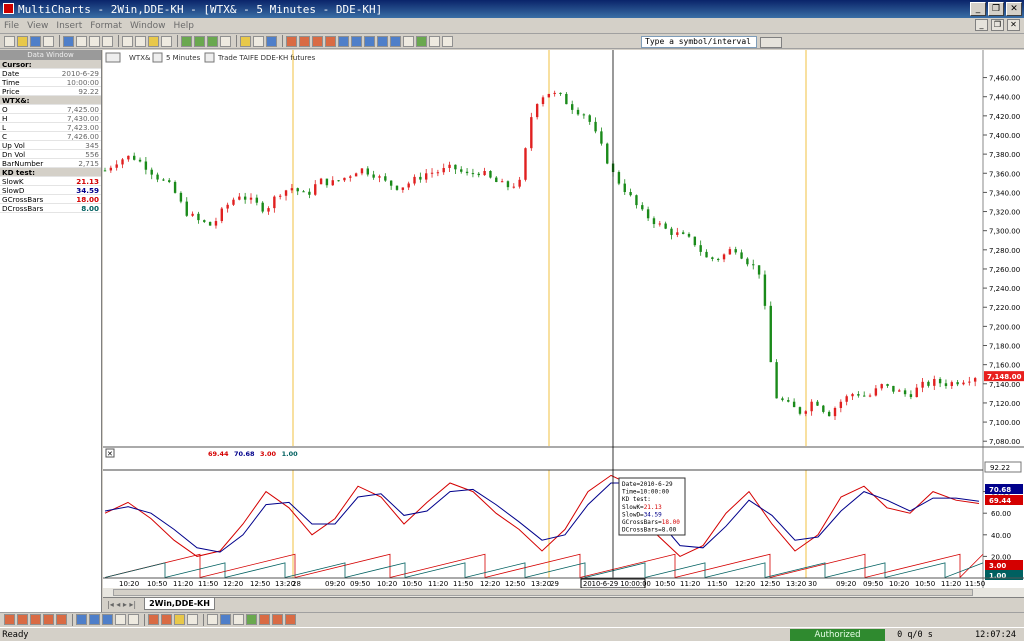 The width and height of the screenshot is (1024, 641). I want to click on open-icon, so click(22, 41).